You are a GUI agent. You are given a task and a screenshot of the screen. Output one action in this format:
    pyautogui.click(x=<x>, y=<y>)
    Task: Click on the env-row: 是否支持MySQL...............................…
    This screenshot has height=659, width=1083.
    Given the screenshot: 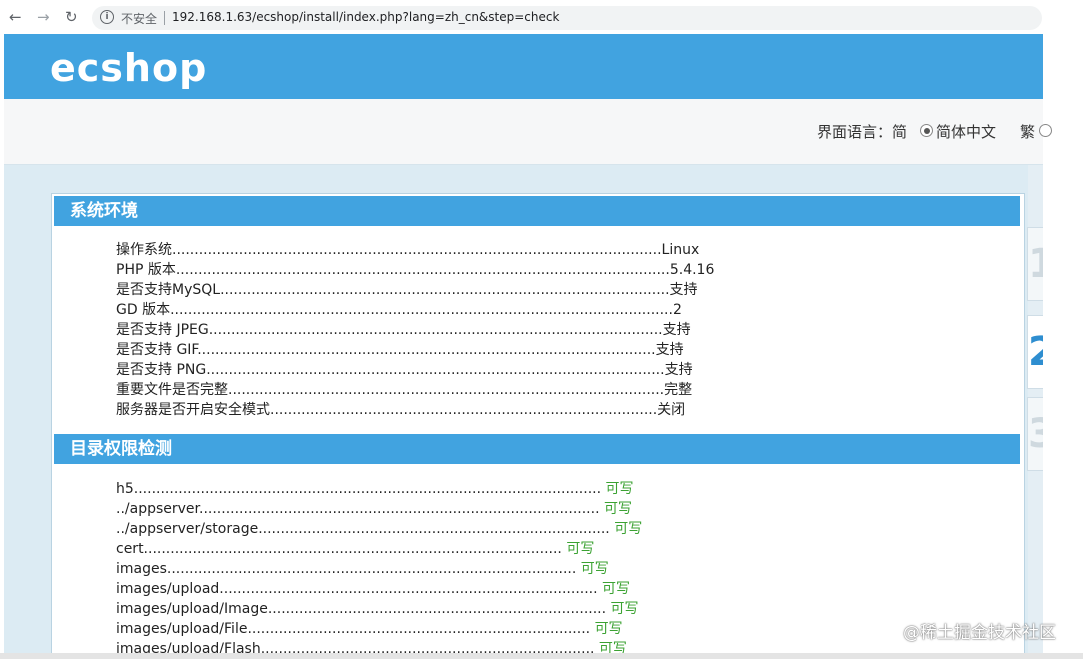 What is the action you would take?
    pyautogui.click(x=407, y=290)
    